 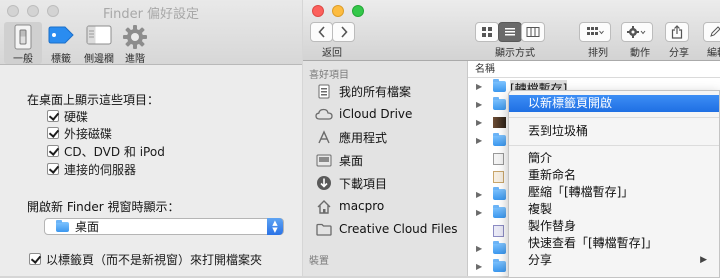 I want to click on new-window-select: 桌面 ▲ ▼, so click(x=164, y=226).